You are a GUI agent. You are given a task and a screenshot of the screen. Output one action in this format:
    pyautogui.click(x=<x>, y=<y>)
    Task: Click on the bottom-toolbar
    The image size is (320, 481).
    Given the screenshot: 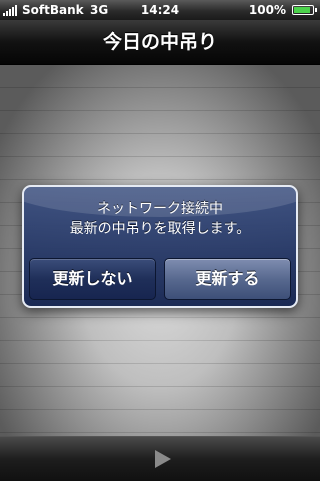 What is the action you would take?
    pyautogui.click(x=160, y=458)
    